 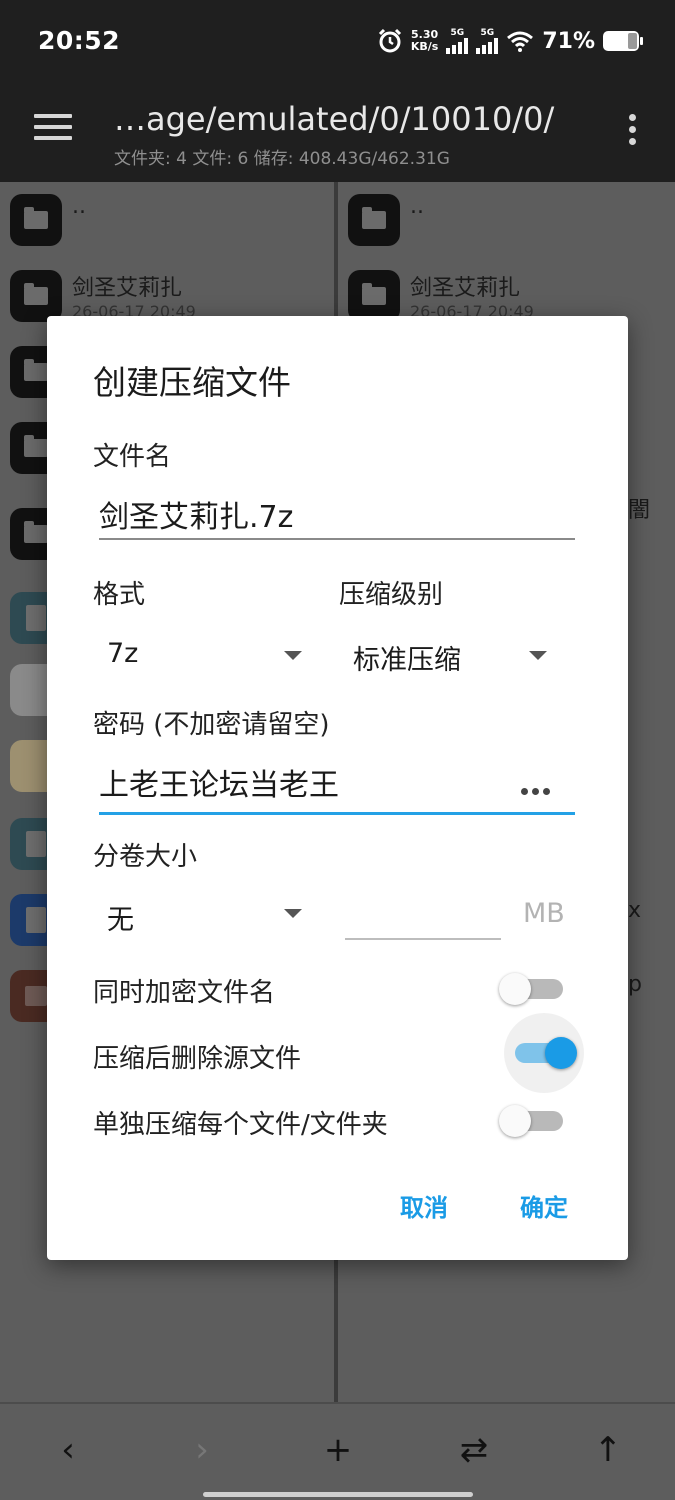 I want to click on home-indicator, so click(x=338, y=1494).